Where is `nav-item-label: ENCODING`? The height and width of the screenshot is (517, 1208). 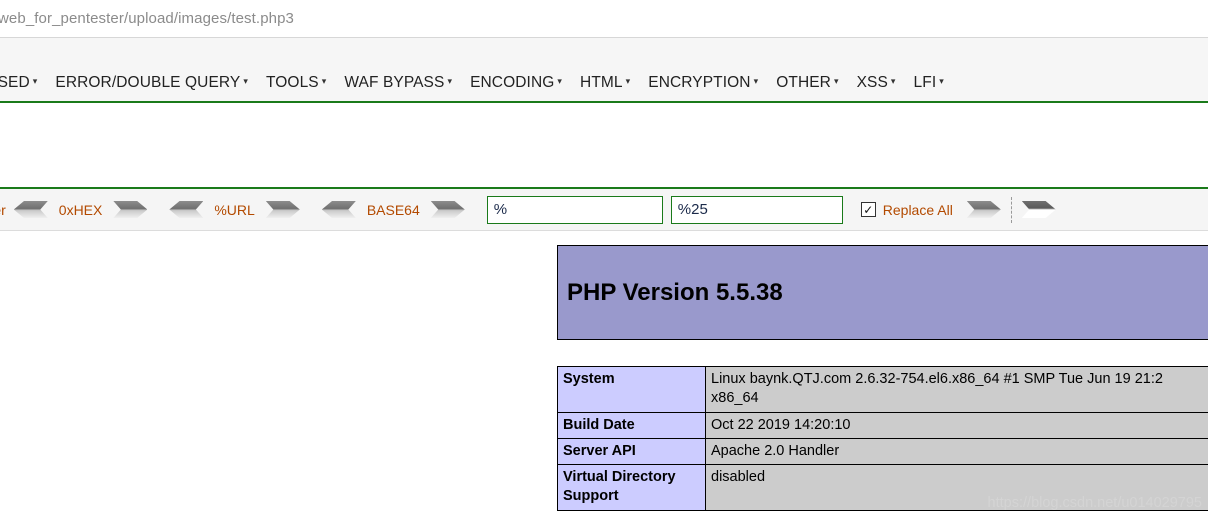
nav-item-label: ENCODING is located at coordinates (512, 82).